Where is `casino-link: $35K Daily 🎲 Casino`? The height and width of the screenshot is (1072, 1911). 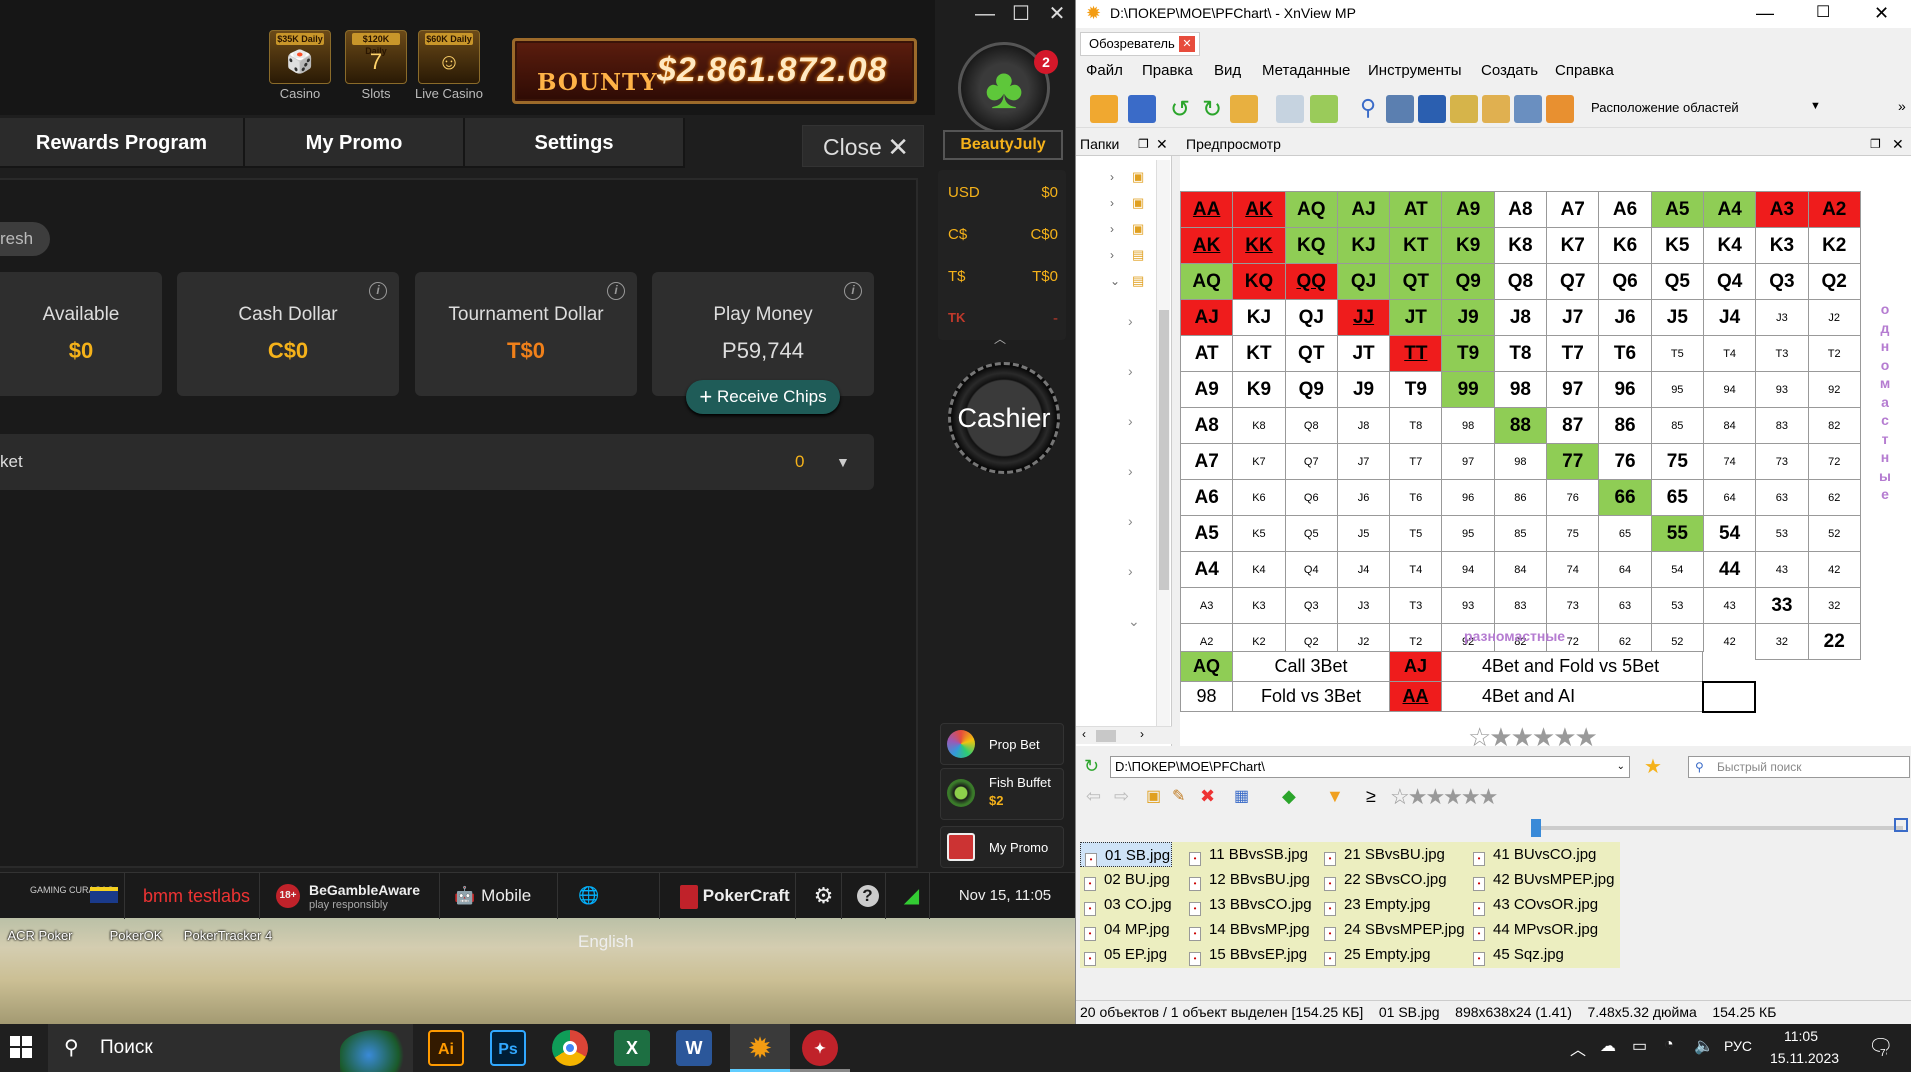
casino-link: $35K Daily 🎲 Casino is located at coordinates (300, 66).